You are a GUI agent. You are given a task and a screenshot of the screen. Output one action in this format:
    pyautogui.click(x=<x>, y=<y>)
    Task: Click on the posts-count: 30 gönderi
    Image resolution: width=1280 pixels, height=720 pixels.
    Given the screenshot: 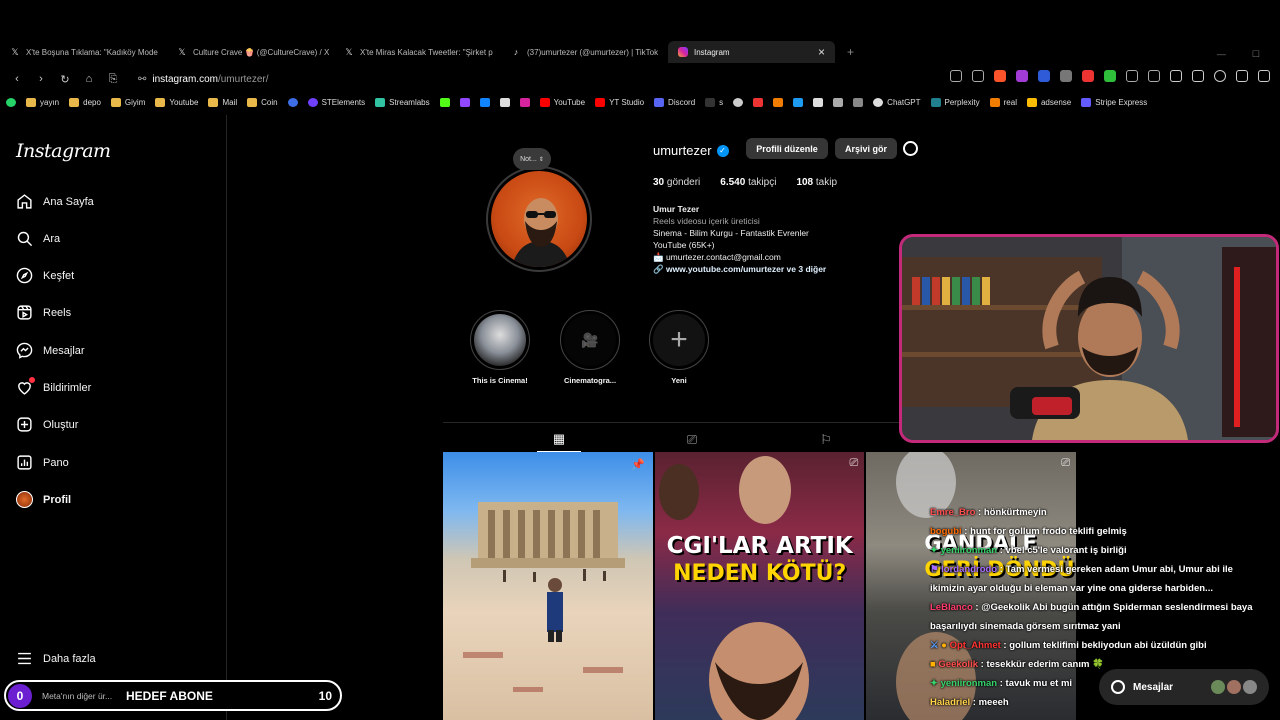 What is the action you would take?
    pyautogui.click(x=676, y=182)
    